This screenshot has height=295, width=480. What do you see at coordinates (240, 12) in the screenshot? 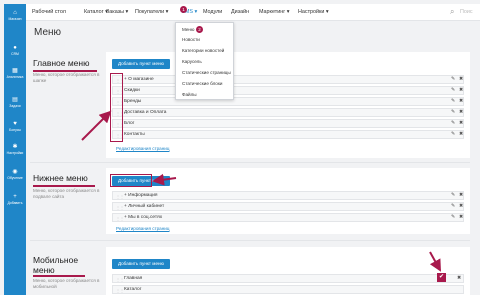
I see `nav-design: Дизайн` at bounding box center [240, 12].